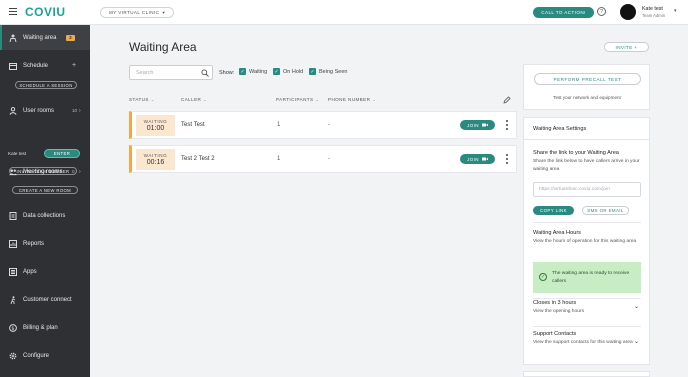 The image size is (688, 377). I want to click on column-header-status: STATUS ⌄, so click(142, 99).